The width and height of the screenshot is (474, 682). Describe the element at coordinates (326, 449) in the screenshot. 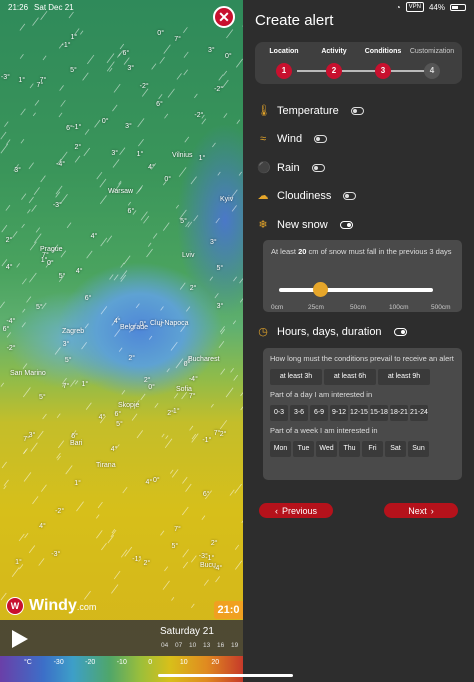

I see `week-day-option: Wed` at that location.